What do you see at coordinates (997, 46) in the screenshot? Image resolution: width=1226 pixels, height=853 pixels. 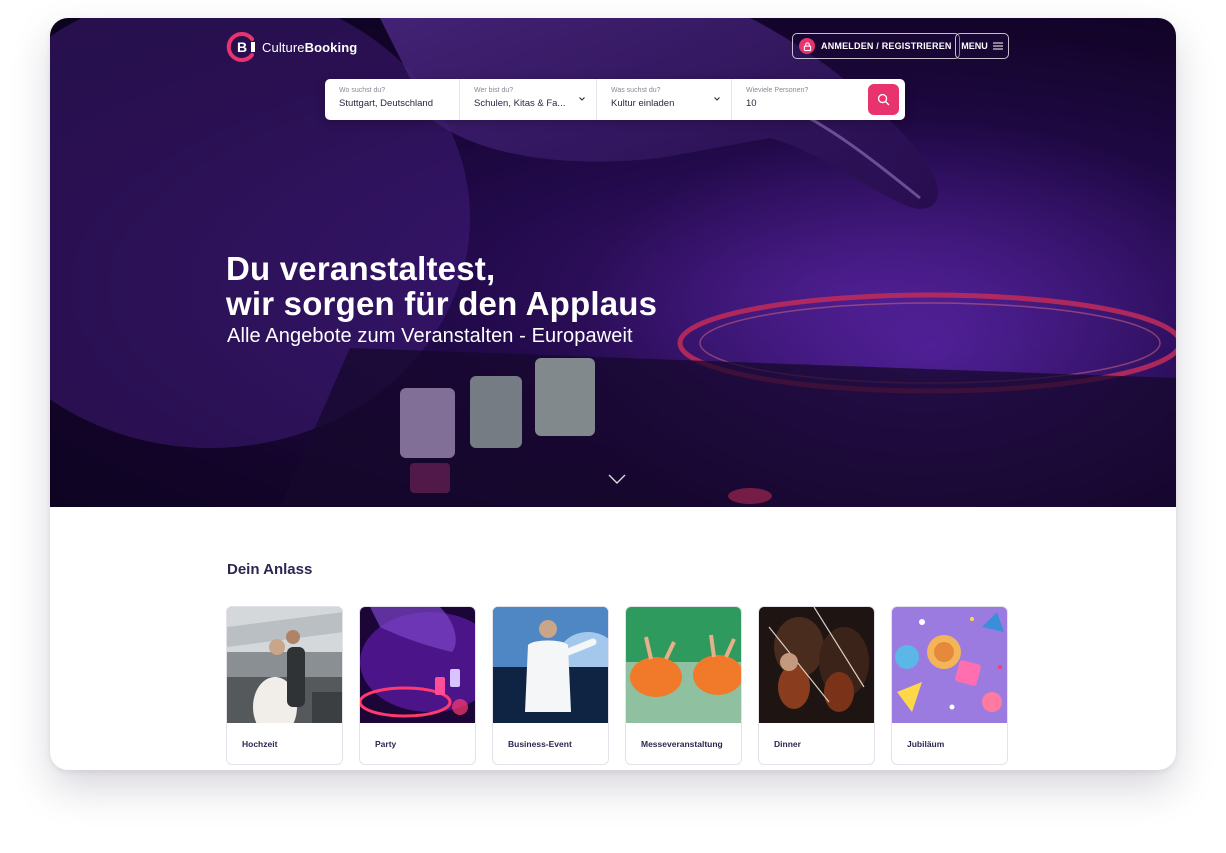 I see `hamburger-icon` at bounding box center [997, 46].